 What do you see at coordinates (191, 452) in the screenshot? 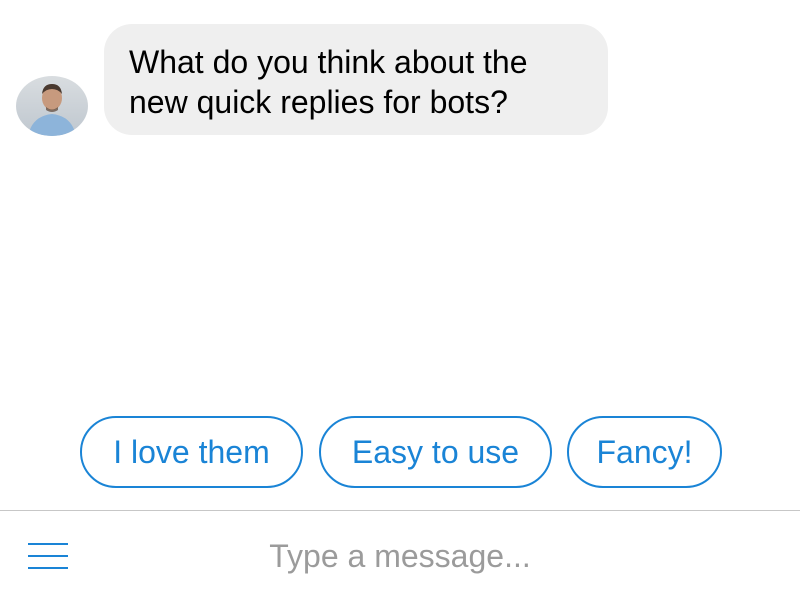
I see `quick-reply-i-love-them: I love them` at bounding box center [191, 452].